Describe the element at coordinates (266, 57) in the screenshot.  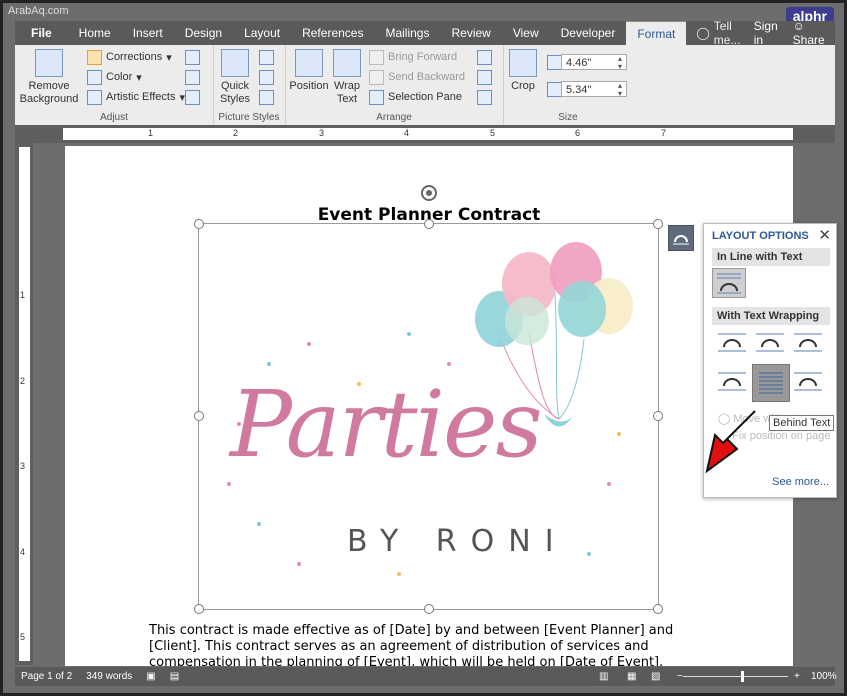
I see `picture-border-icon` at that location.